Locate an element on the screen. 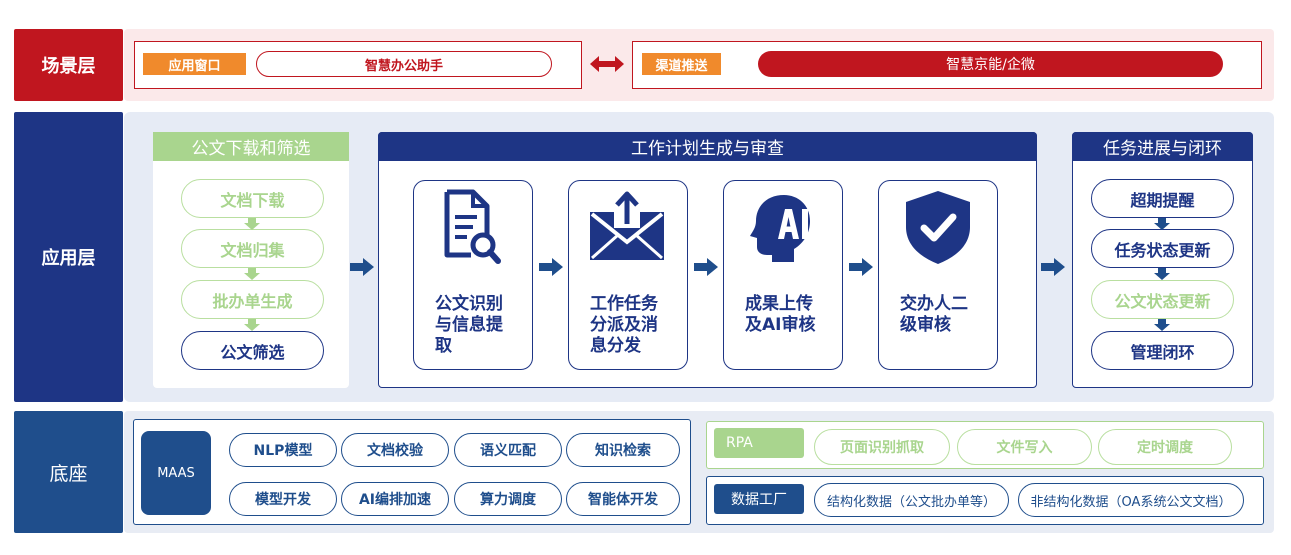 This screenshot has height=555, width=1291. channel-value: 智慧京能/企微 is located at coordinates (990, 64).